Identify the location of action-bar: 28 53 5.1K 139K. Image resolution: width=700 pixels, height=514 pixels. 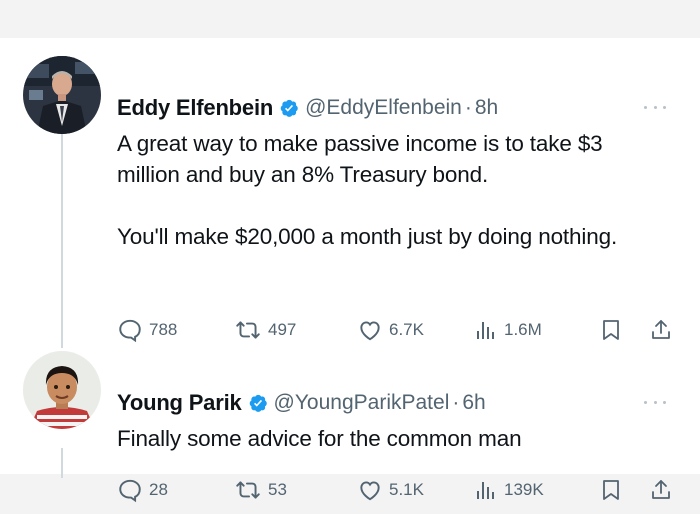
(397, 490).